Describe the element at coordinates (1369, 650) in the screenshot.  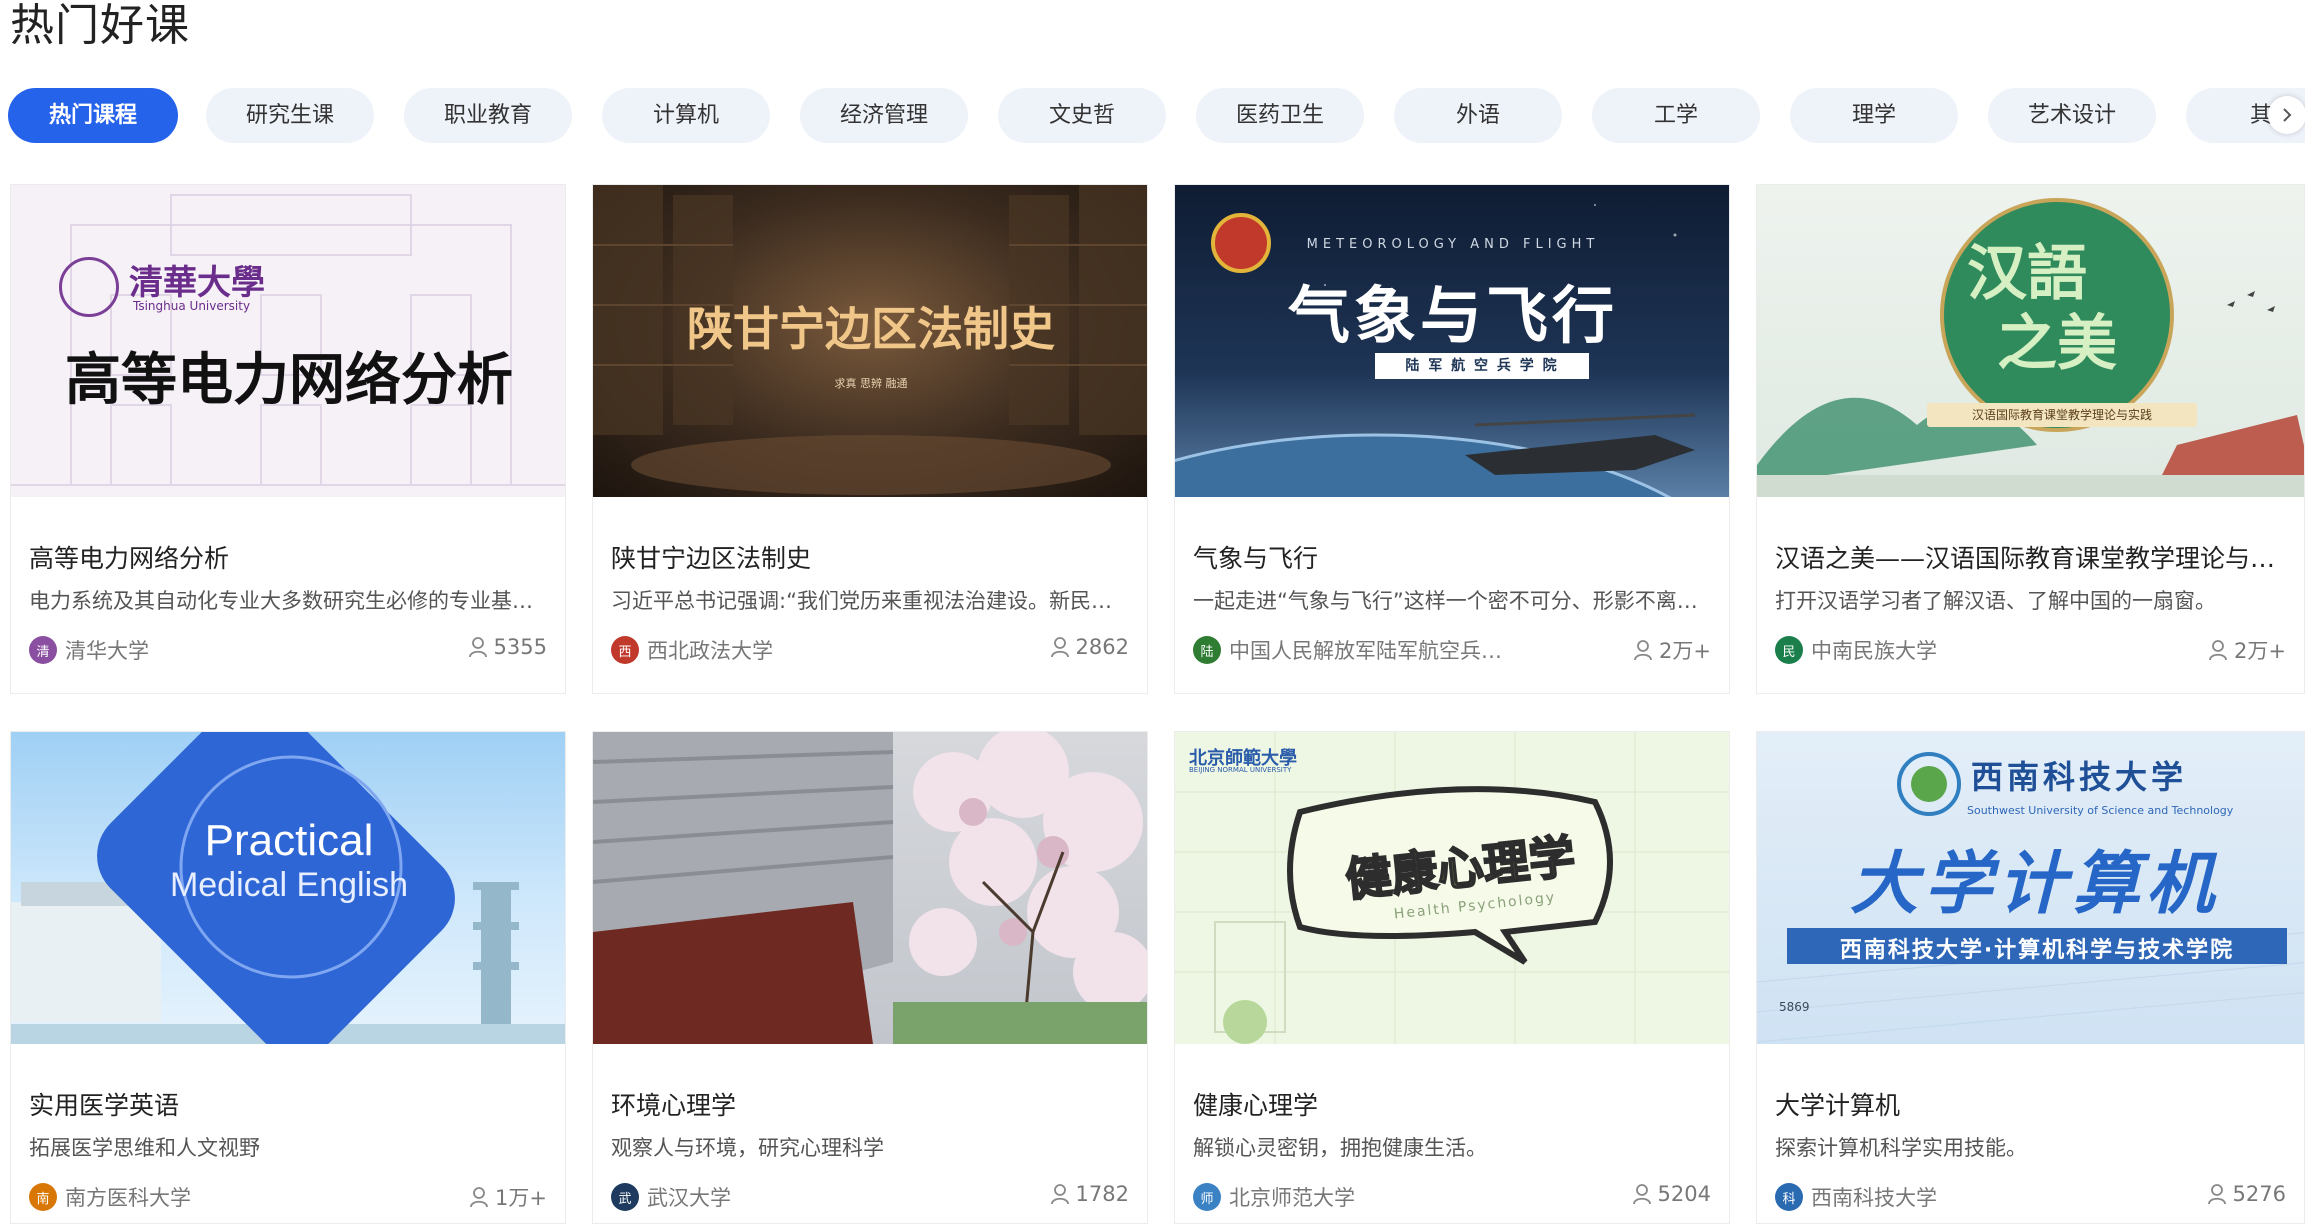
I see `school-name: 中国人民解放军陆军航空兵学院` at that location.